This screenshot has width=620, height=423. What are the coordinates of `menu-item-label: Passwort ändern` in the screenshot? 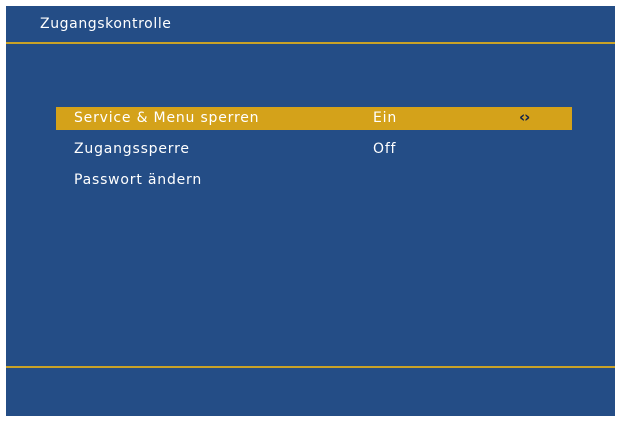 It's located at (138, 180).